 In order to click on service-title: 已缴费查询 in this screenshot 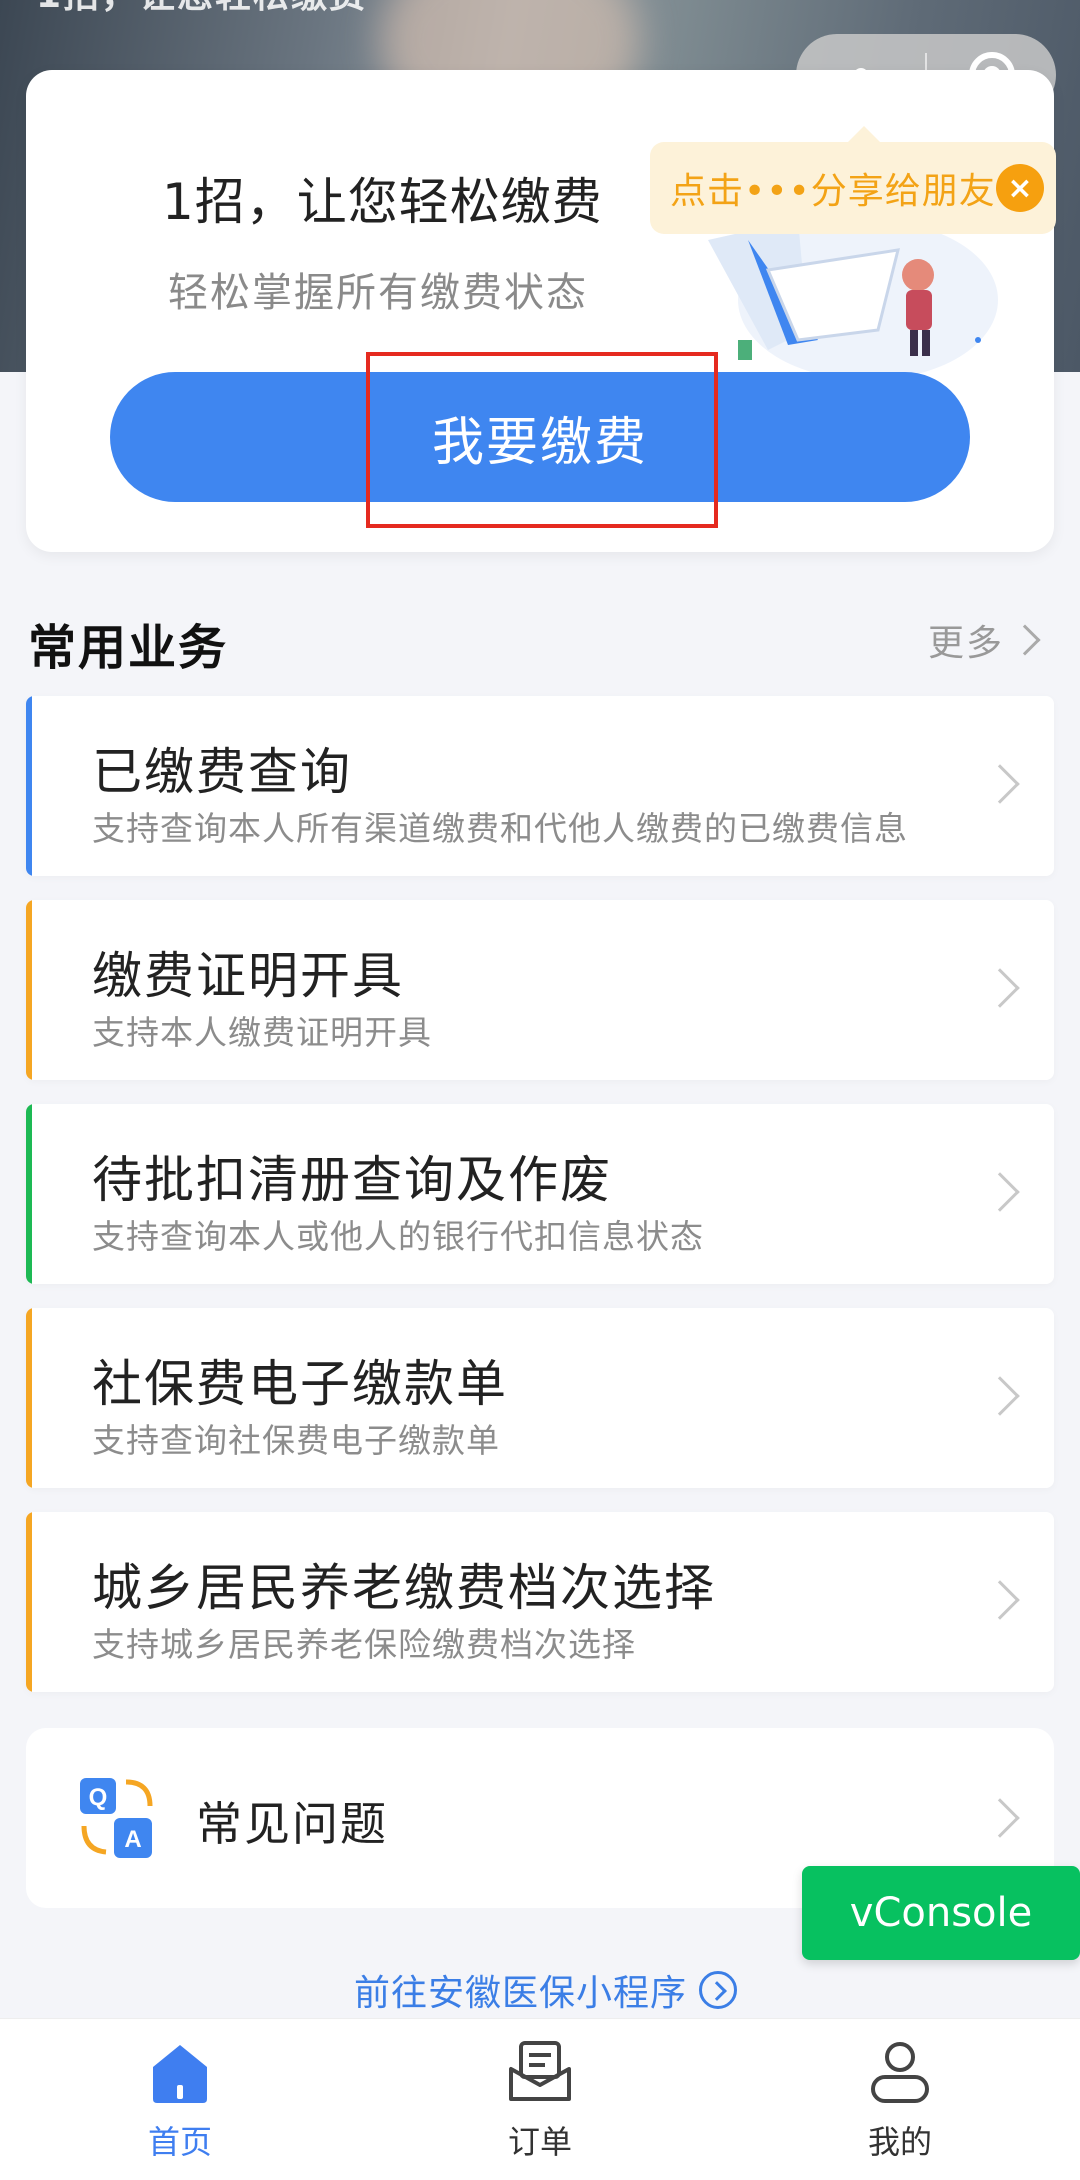, I will do `click(222, 772)`.